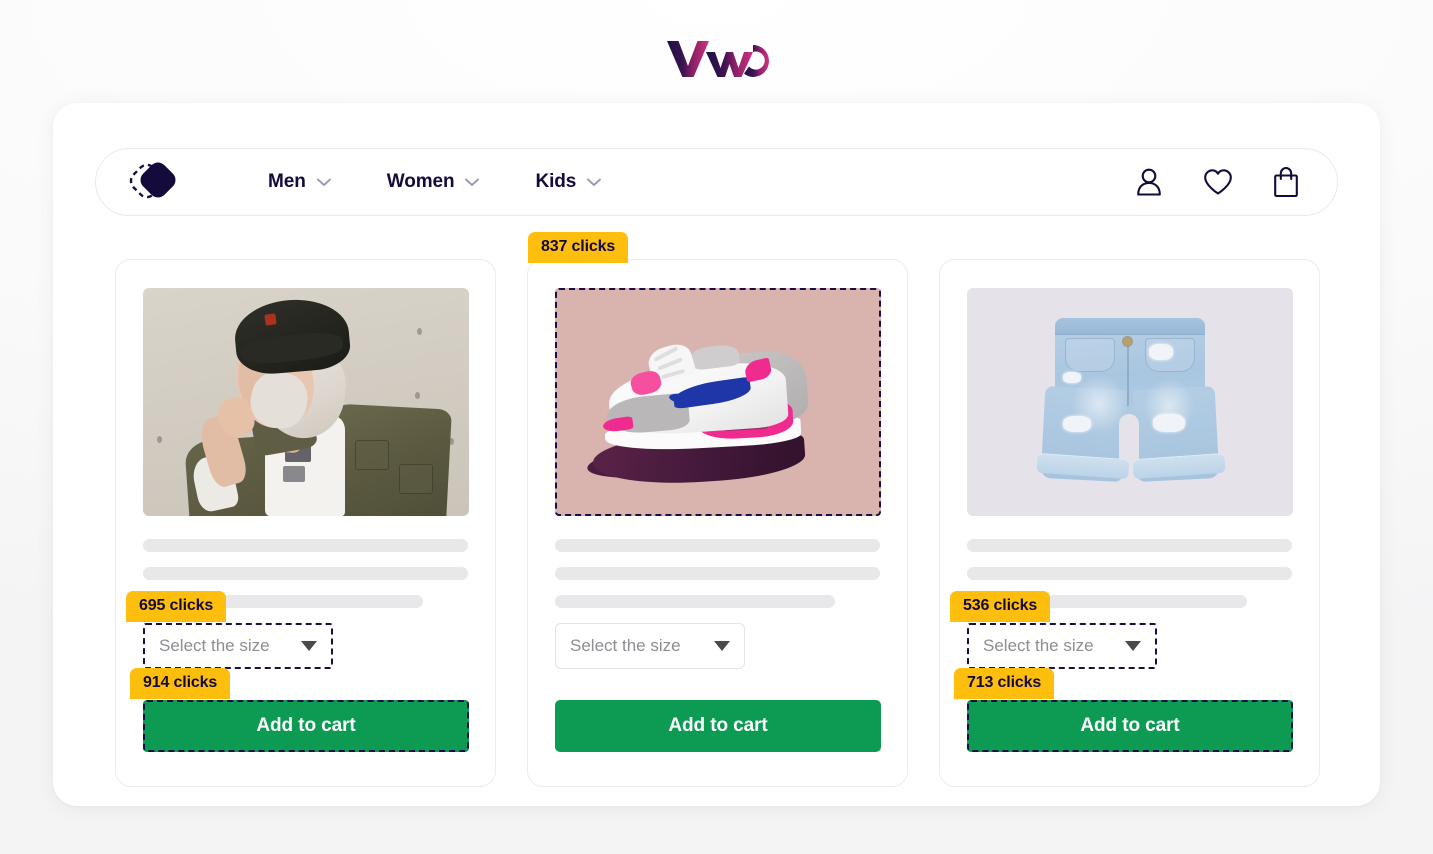 The height and width of the screenshot is (854, 1433). I want to click on nav-link-kids-label: Kids, so click(556, 181).